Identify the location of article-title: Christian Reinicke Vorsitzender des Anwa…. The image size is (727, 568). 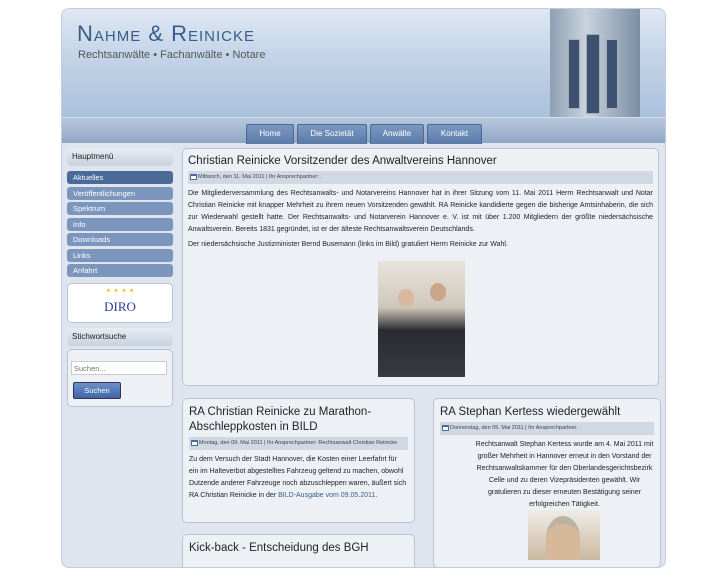
(420, 161).